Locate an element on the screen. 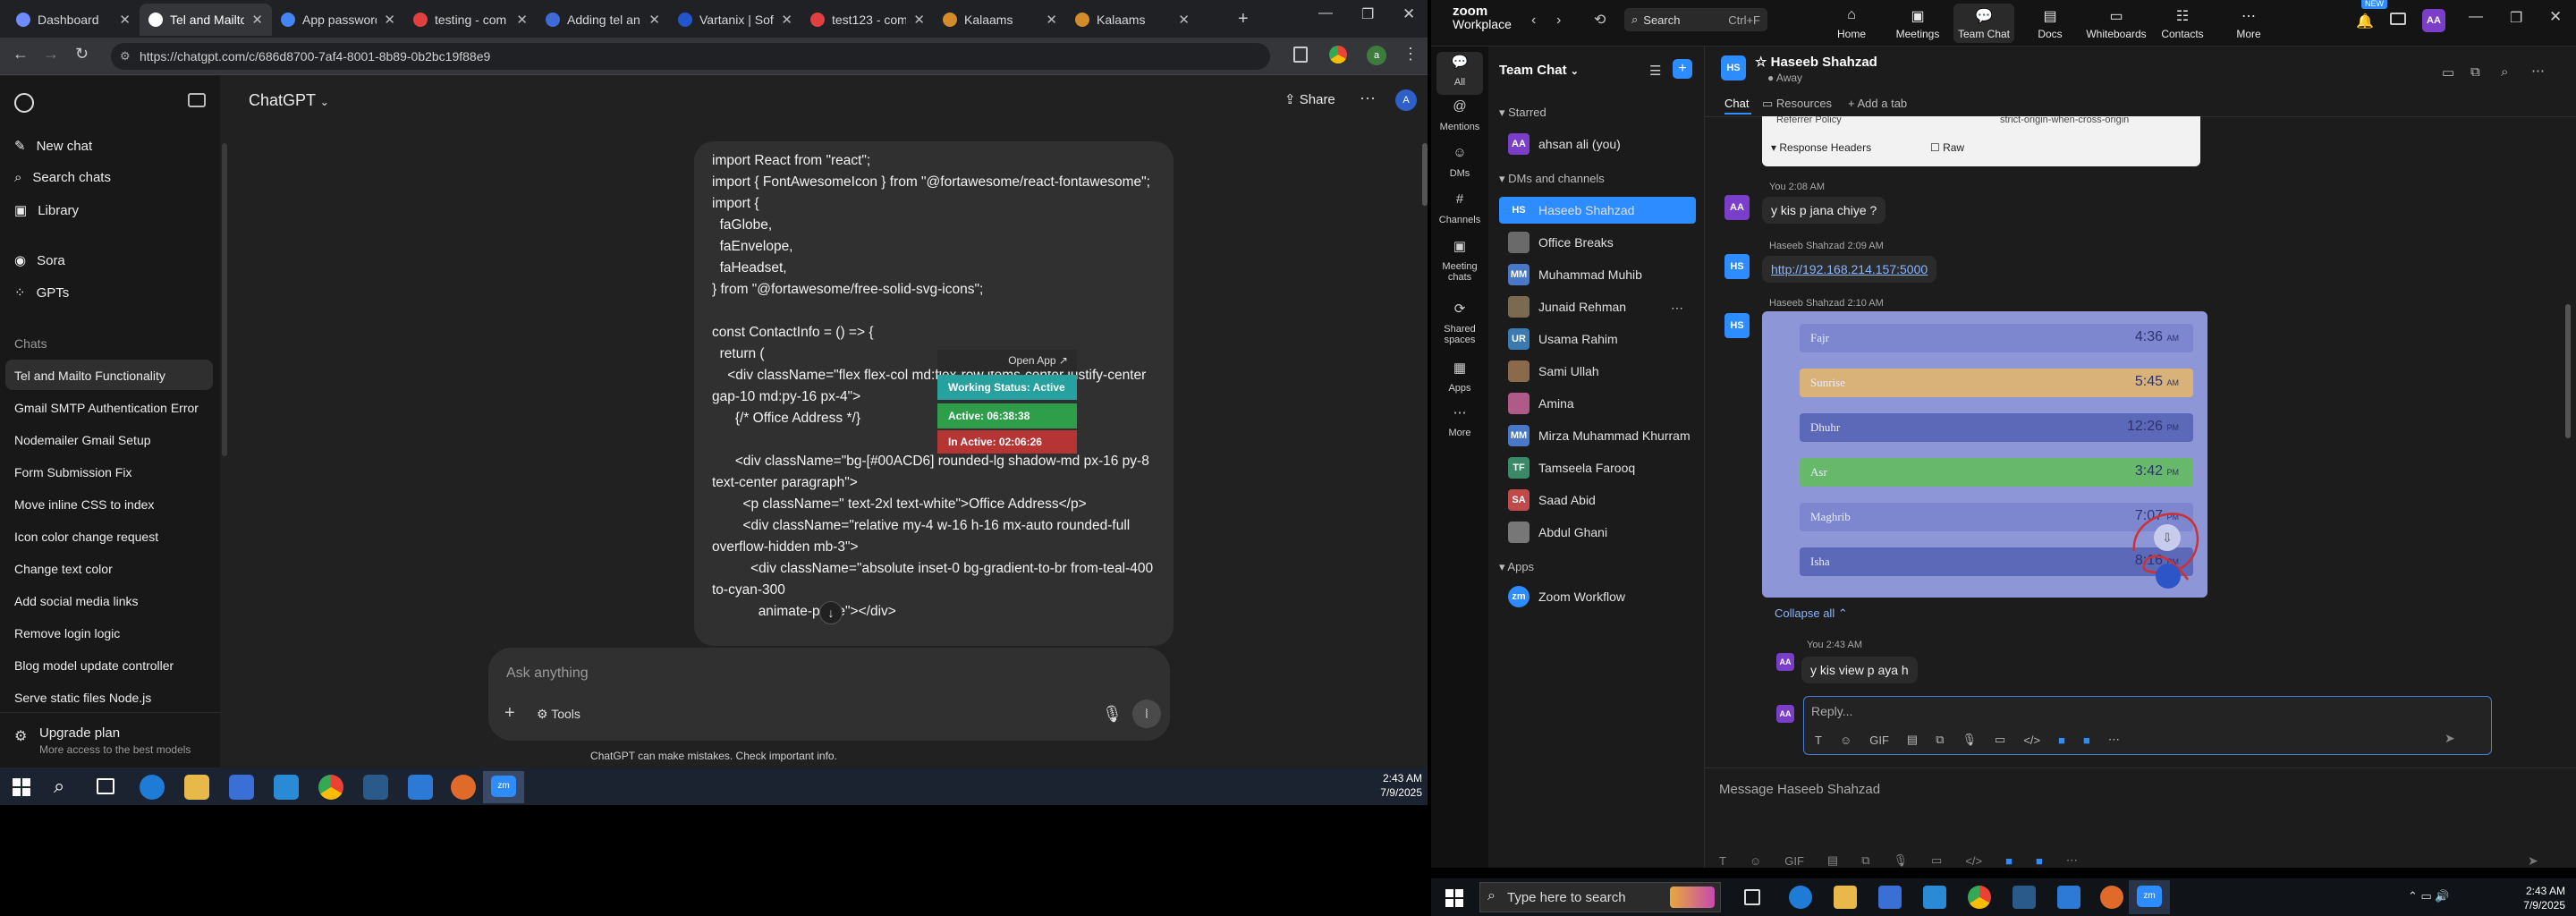 This screenshot has width=2576, height=916. sora-button: ◉ Sora is located at coordinates (39, 260).